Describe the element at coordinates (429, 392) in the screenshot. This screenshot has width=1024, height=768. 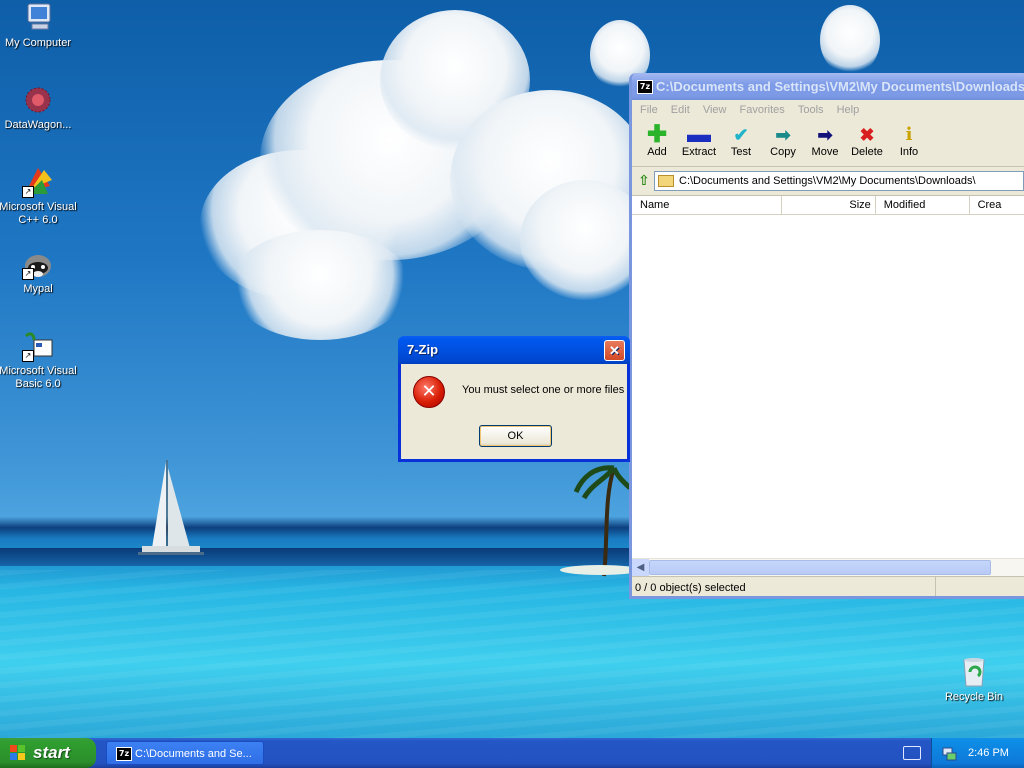
I see `error-icon: ✕` at that location.